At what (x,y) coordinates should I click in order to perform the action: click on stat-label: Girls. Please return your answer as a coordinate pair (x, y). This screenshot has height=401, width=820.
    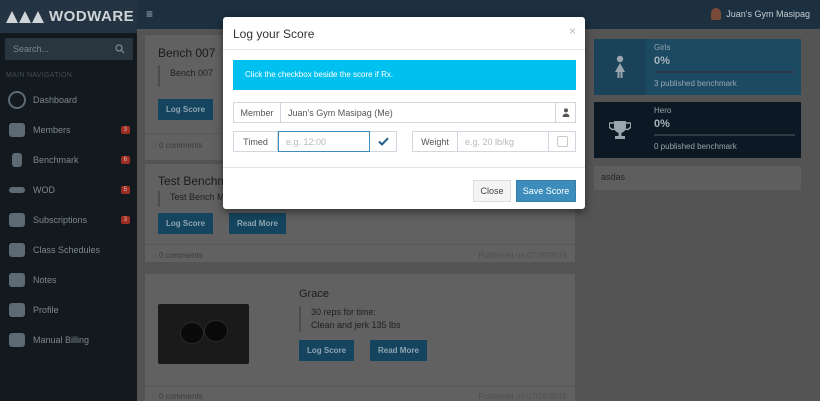
    Looking at the image, I should click on (662, 47).